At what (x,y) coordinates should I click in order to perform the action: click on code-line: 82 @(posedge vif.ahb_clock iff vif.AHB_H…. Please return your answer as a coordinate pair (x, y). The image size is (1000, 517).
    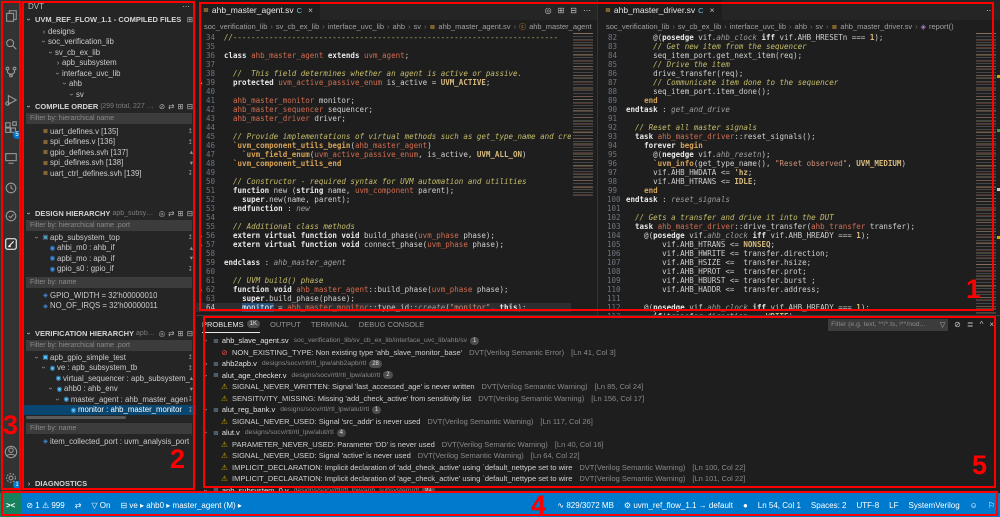
    Looking at the image, I should click on (786, 37).